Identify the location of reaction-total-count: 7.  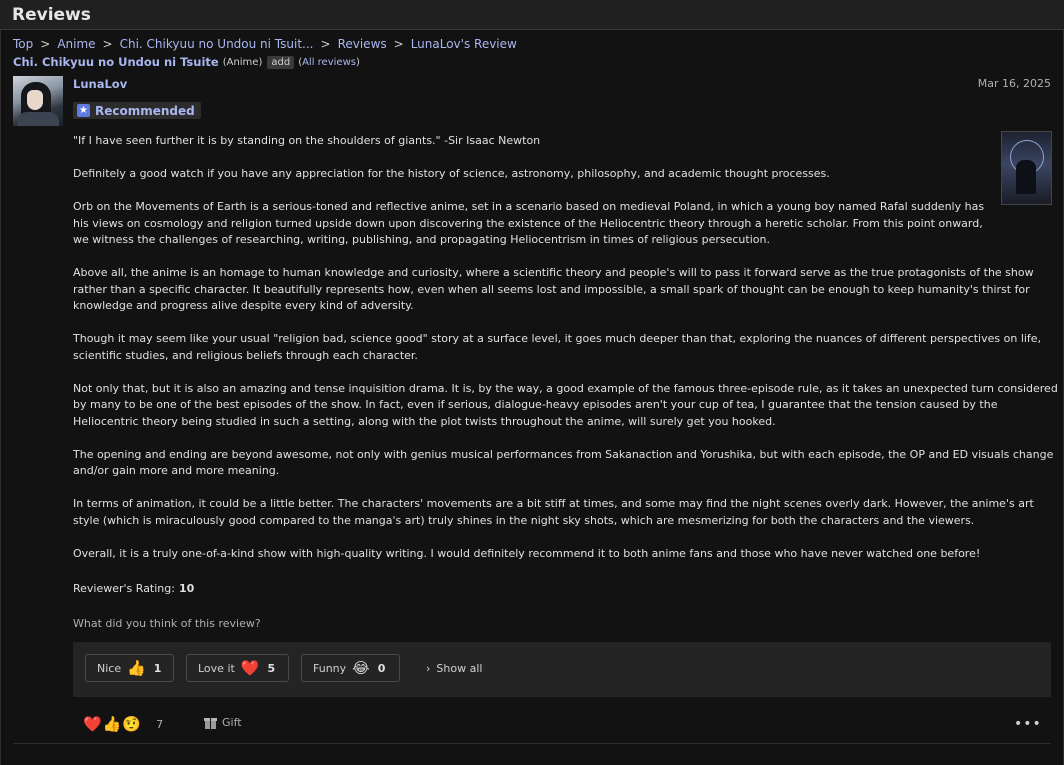
(160, 724).